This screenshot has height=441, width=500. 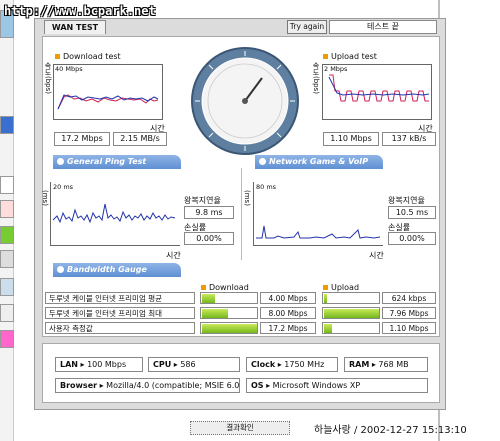 I want to click on ping-yaxis-label: (ms), so click(x=45, y=198).